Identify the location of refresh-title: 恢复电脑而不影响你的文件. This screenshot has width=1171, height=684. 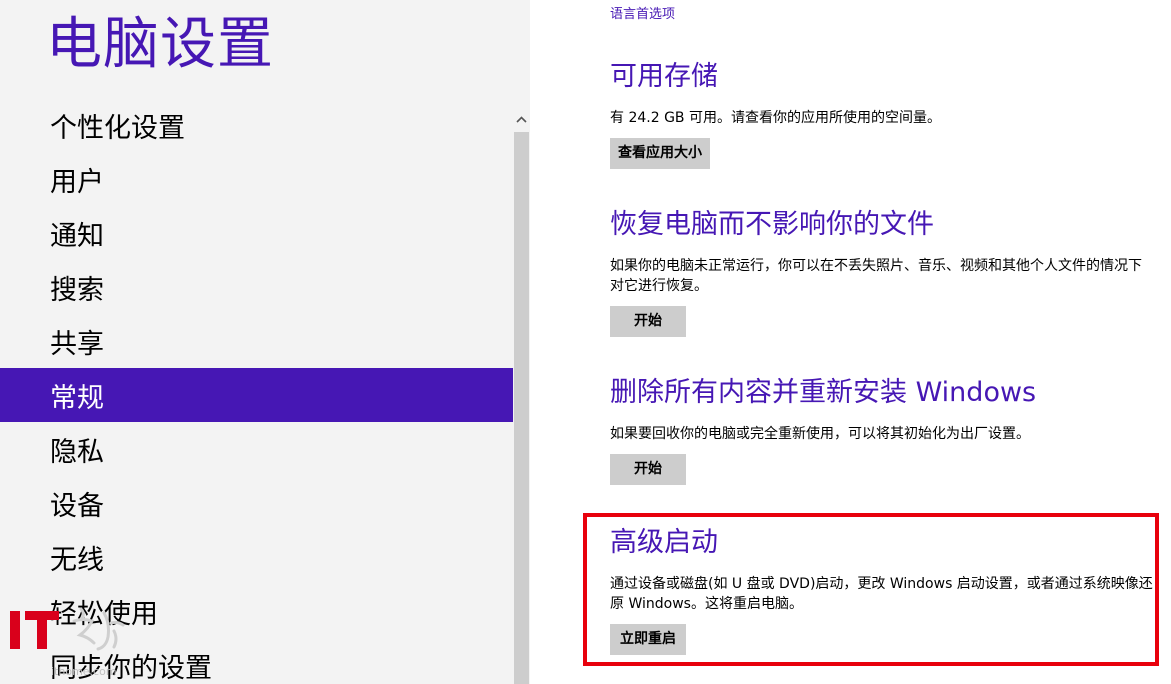
(772, 224).